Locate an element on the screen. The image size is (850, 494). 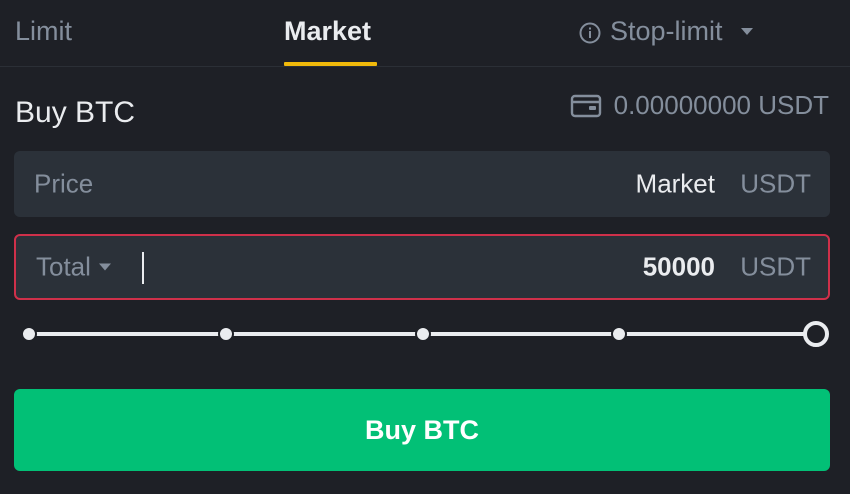
price-field: Price Market USDT is located at coordinates (422, 184).